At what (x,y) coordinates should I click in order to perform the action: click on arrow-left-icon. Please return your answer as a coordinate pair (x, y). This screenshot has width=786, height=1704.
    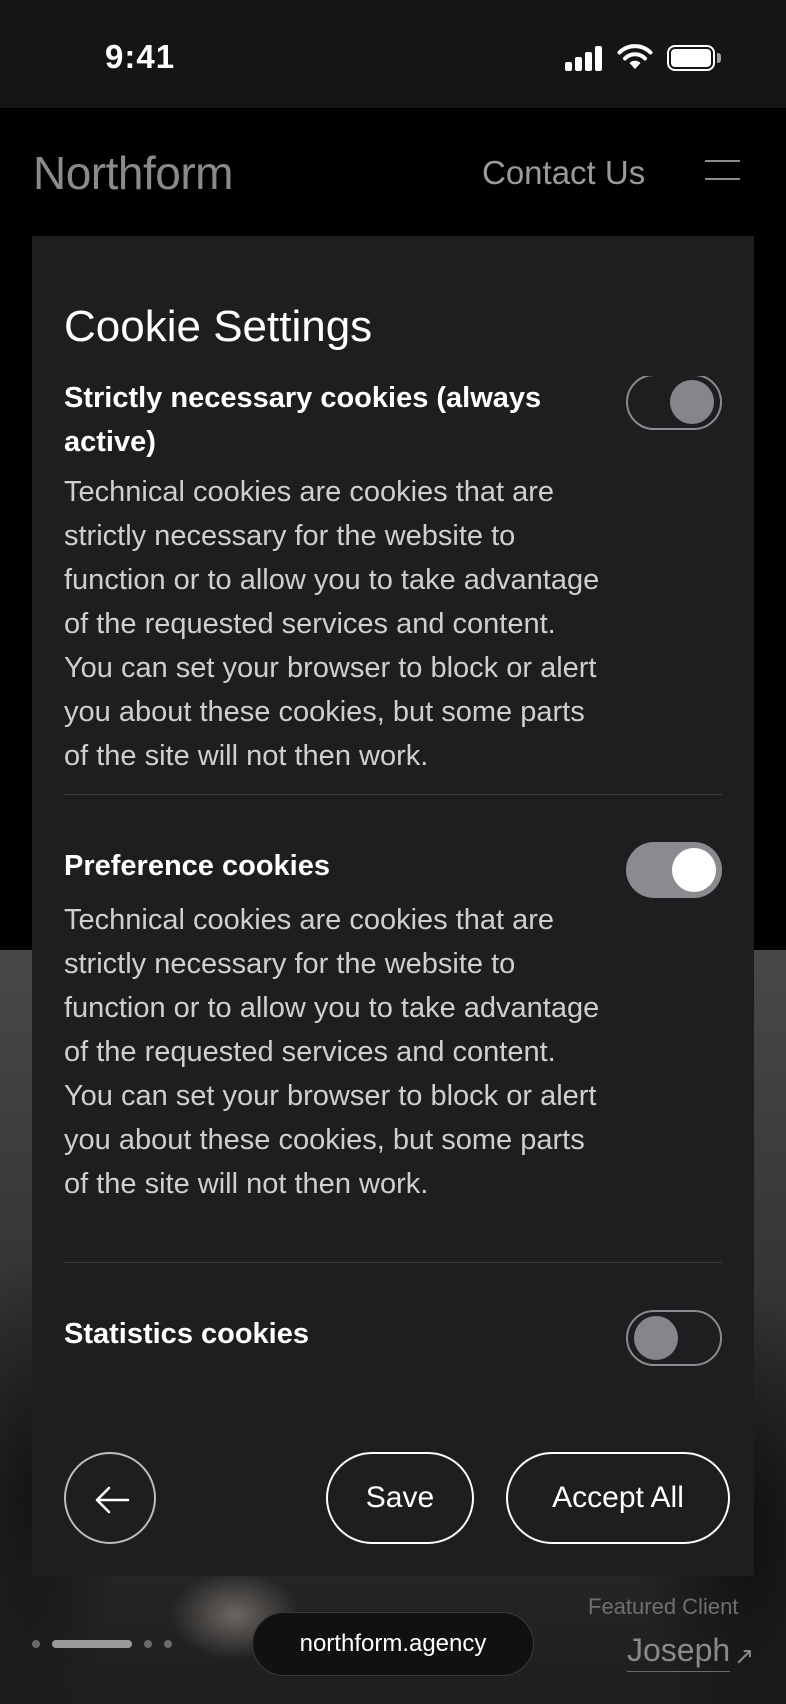
    Looking at the image, I should click on (112, 1500).